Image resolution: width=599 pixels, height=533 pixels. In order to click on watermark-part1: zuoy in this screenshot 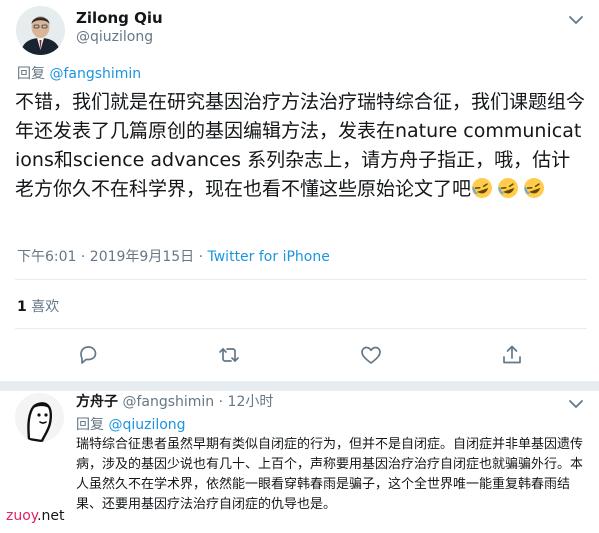, I will do `click(22, 516)`.